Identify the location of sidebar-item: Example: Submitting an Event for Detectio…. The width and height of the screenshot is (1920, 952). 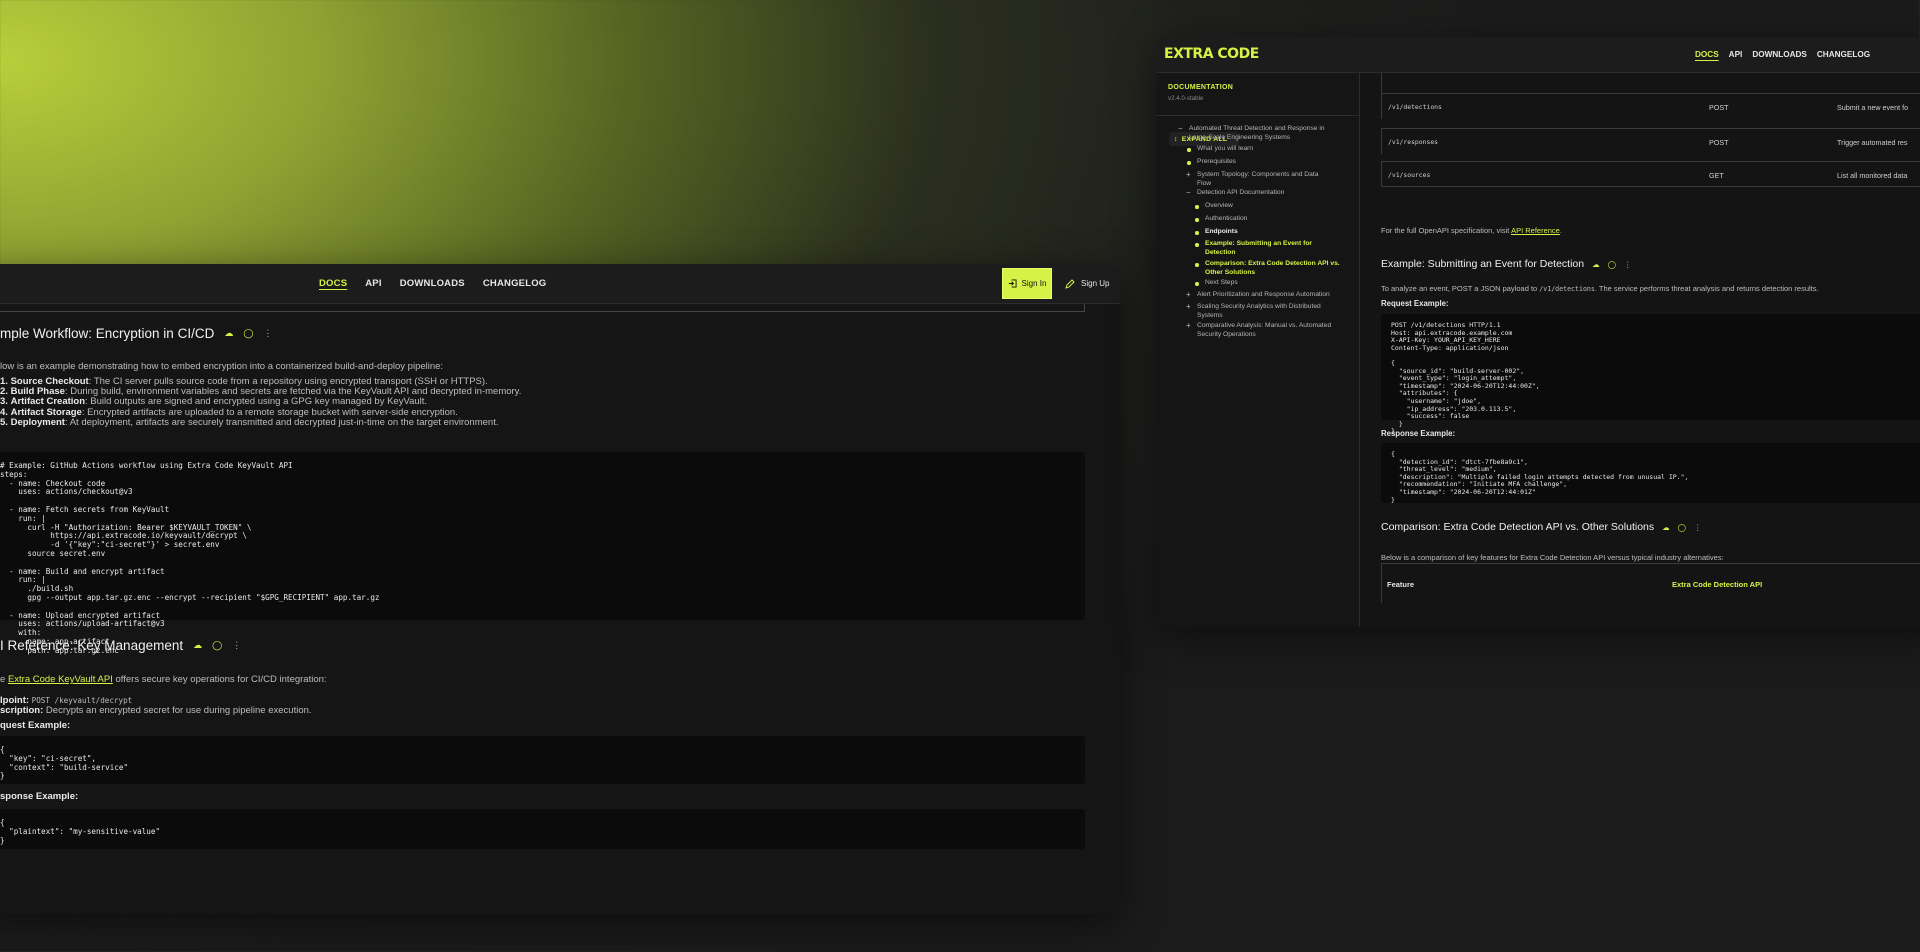
(1258, 248).